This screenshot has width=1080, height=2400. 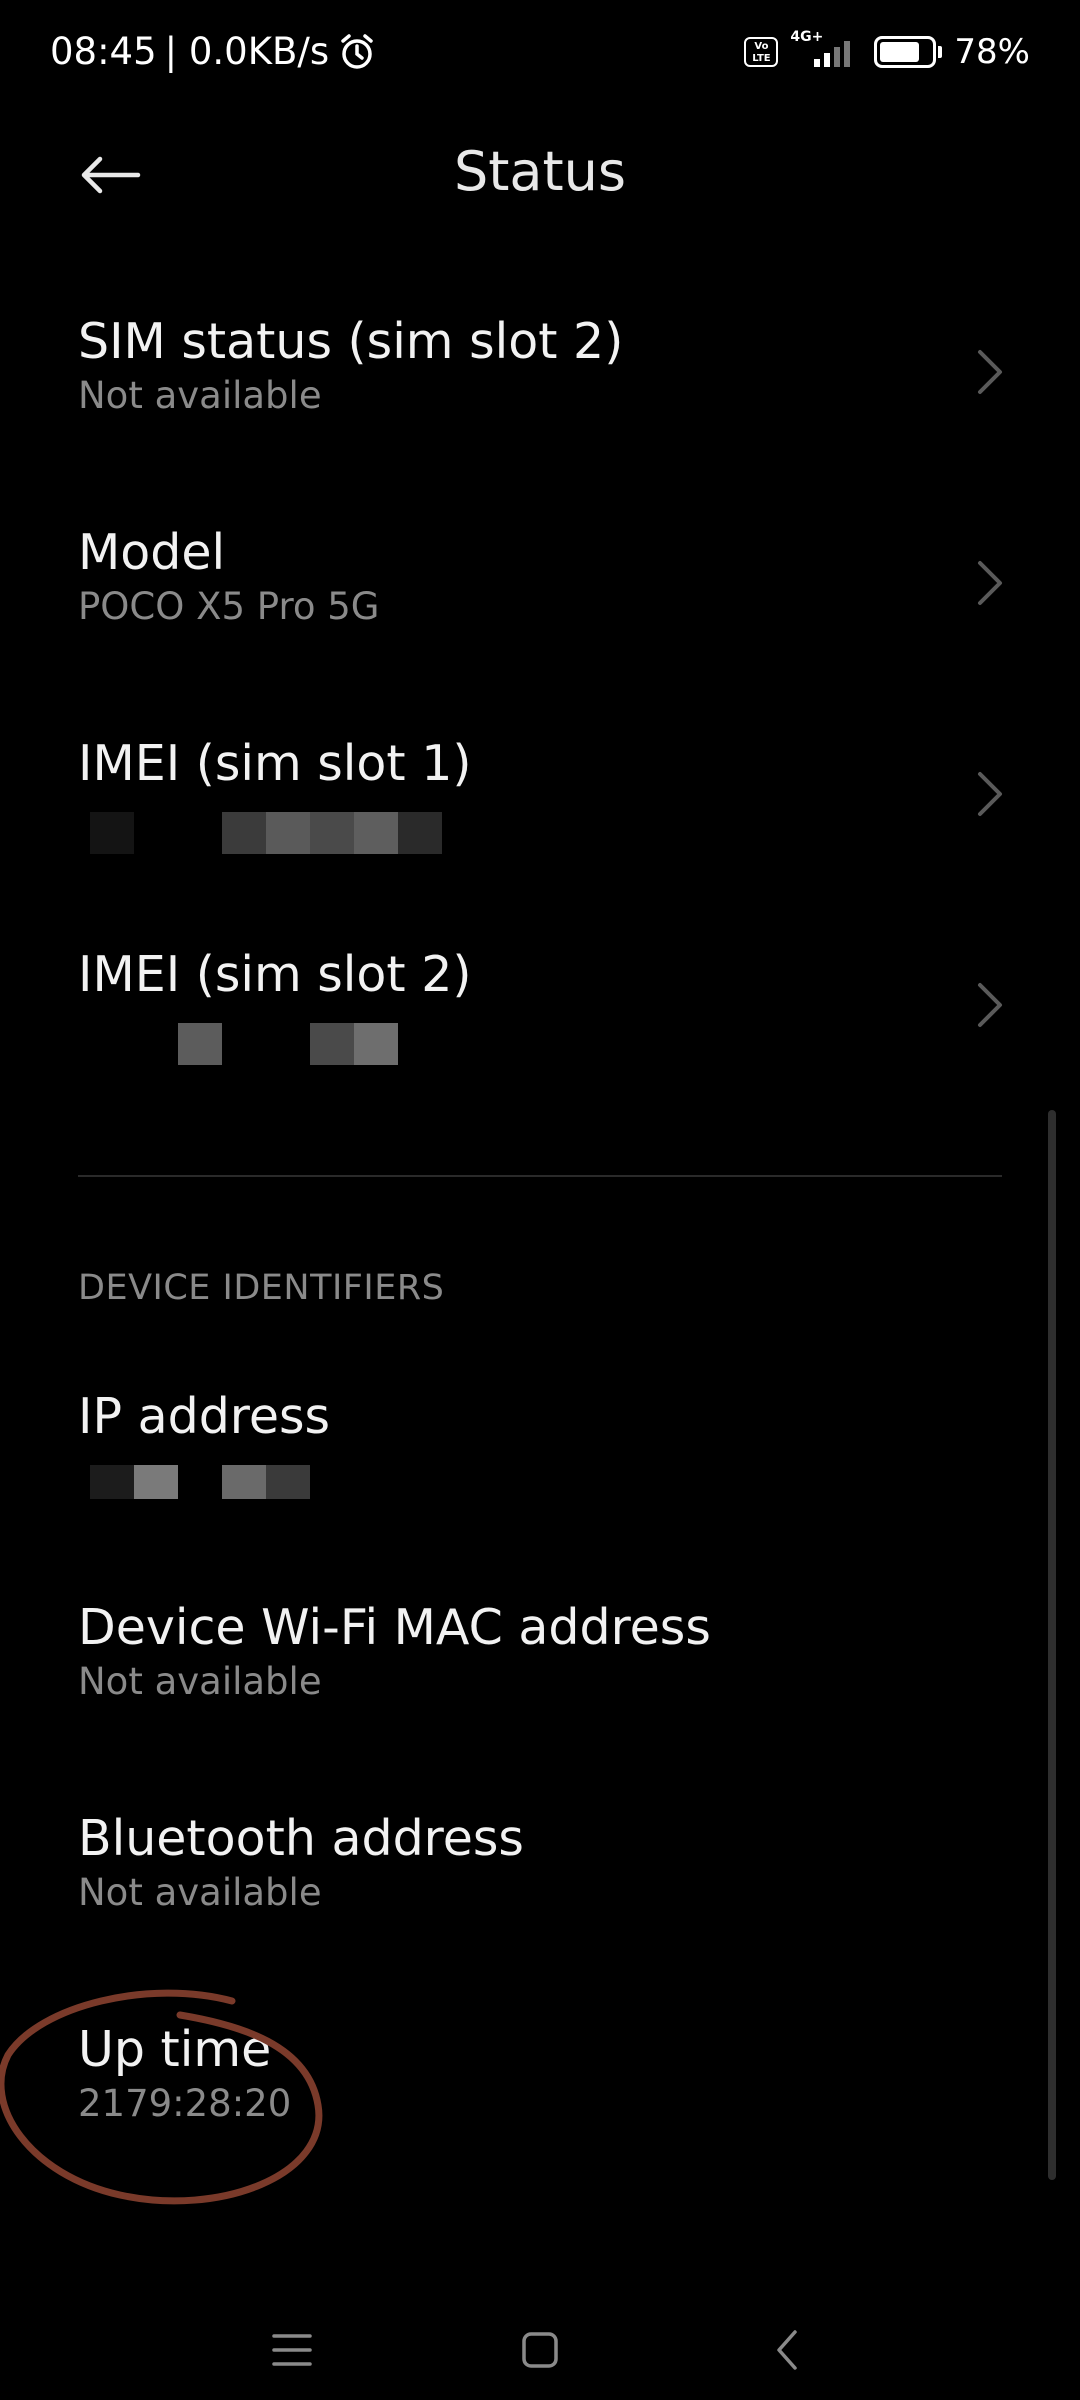 I want to click on battery-icon, so click(x=908, y=52).